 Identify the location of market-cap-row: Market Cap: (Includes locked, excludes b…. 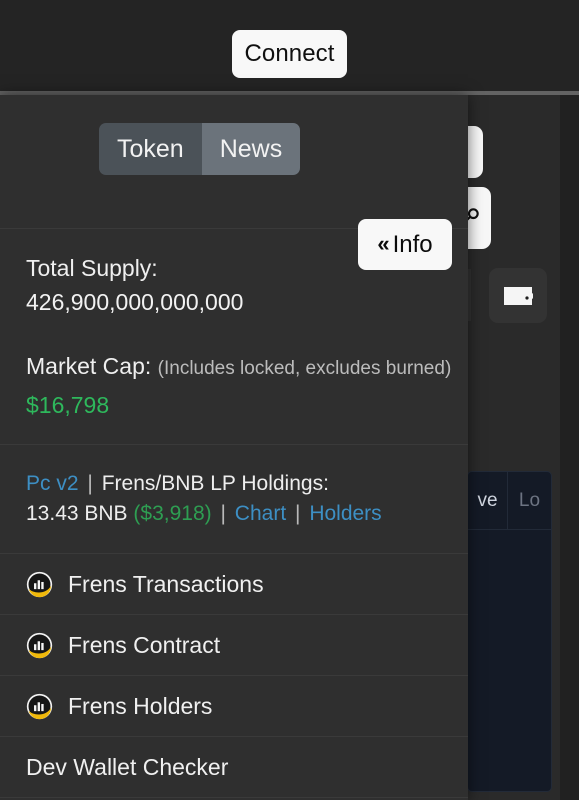
(247, 367).